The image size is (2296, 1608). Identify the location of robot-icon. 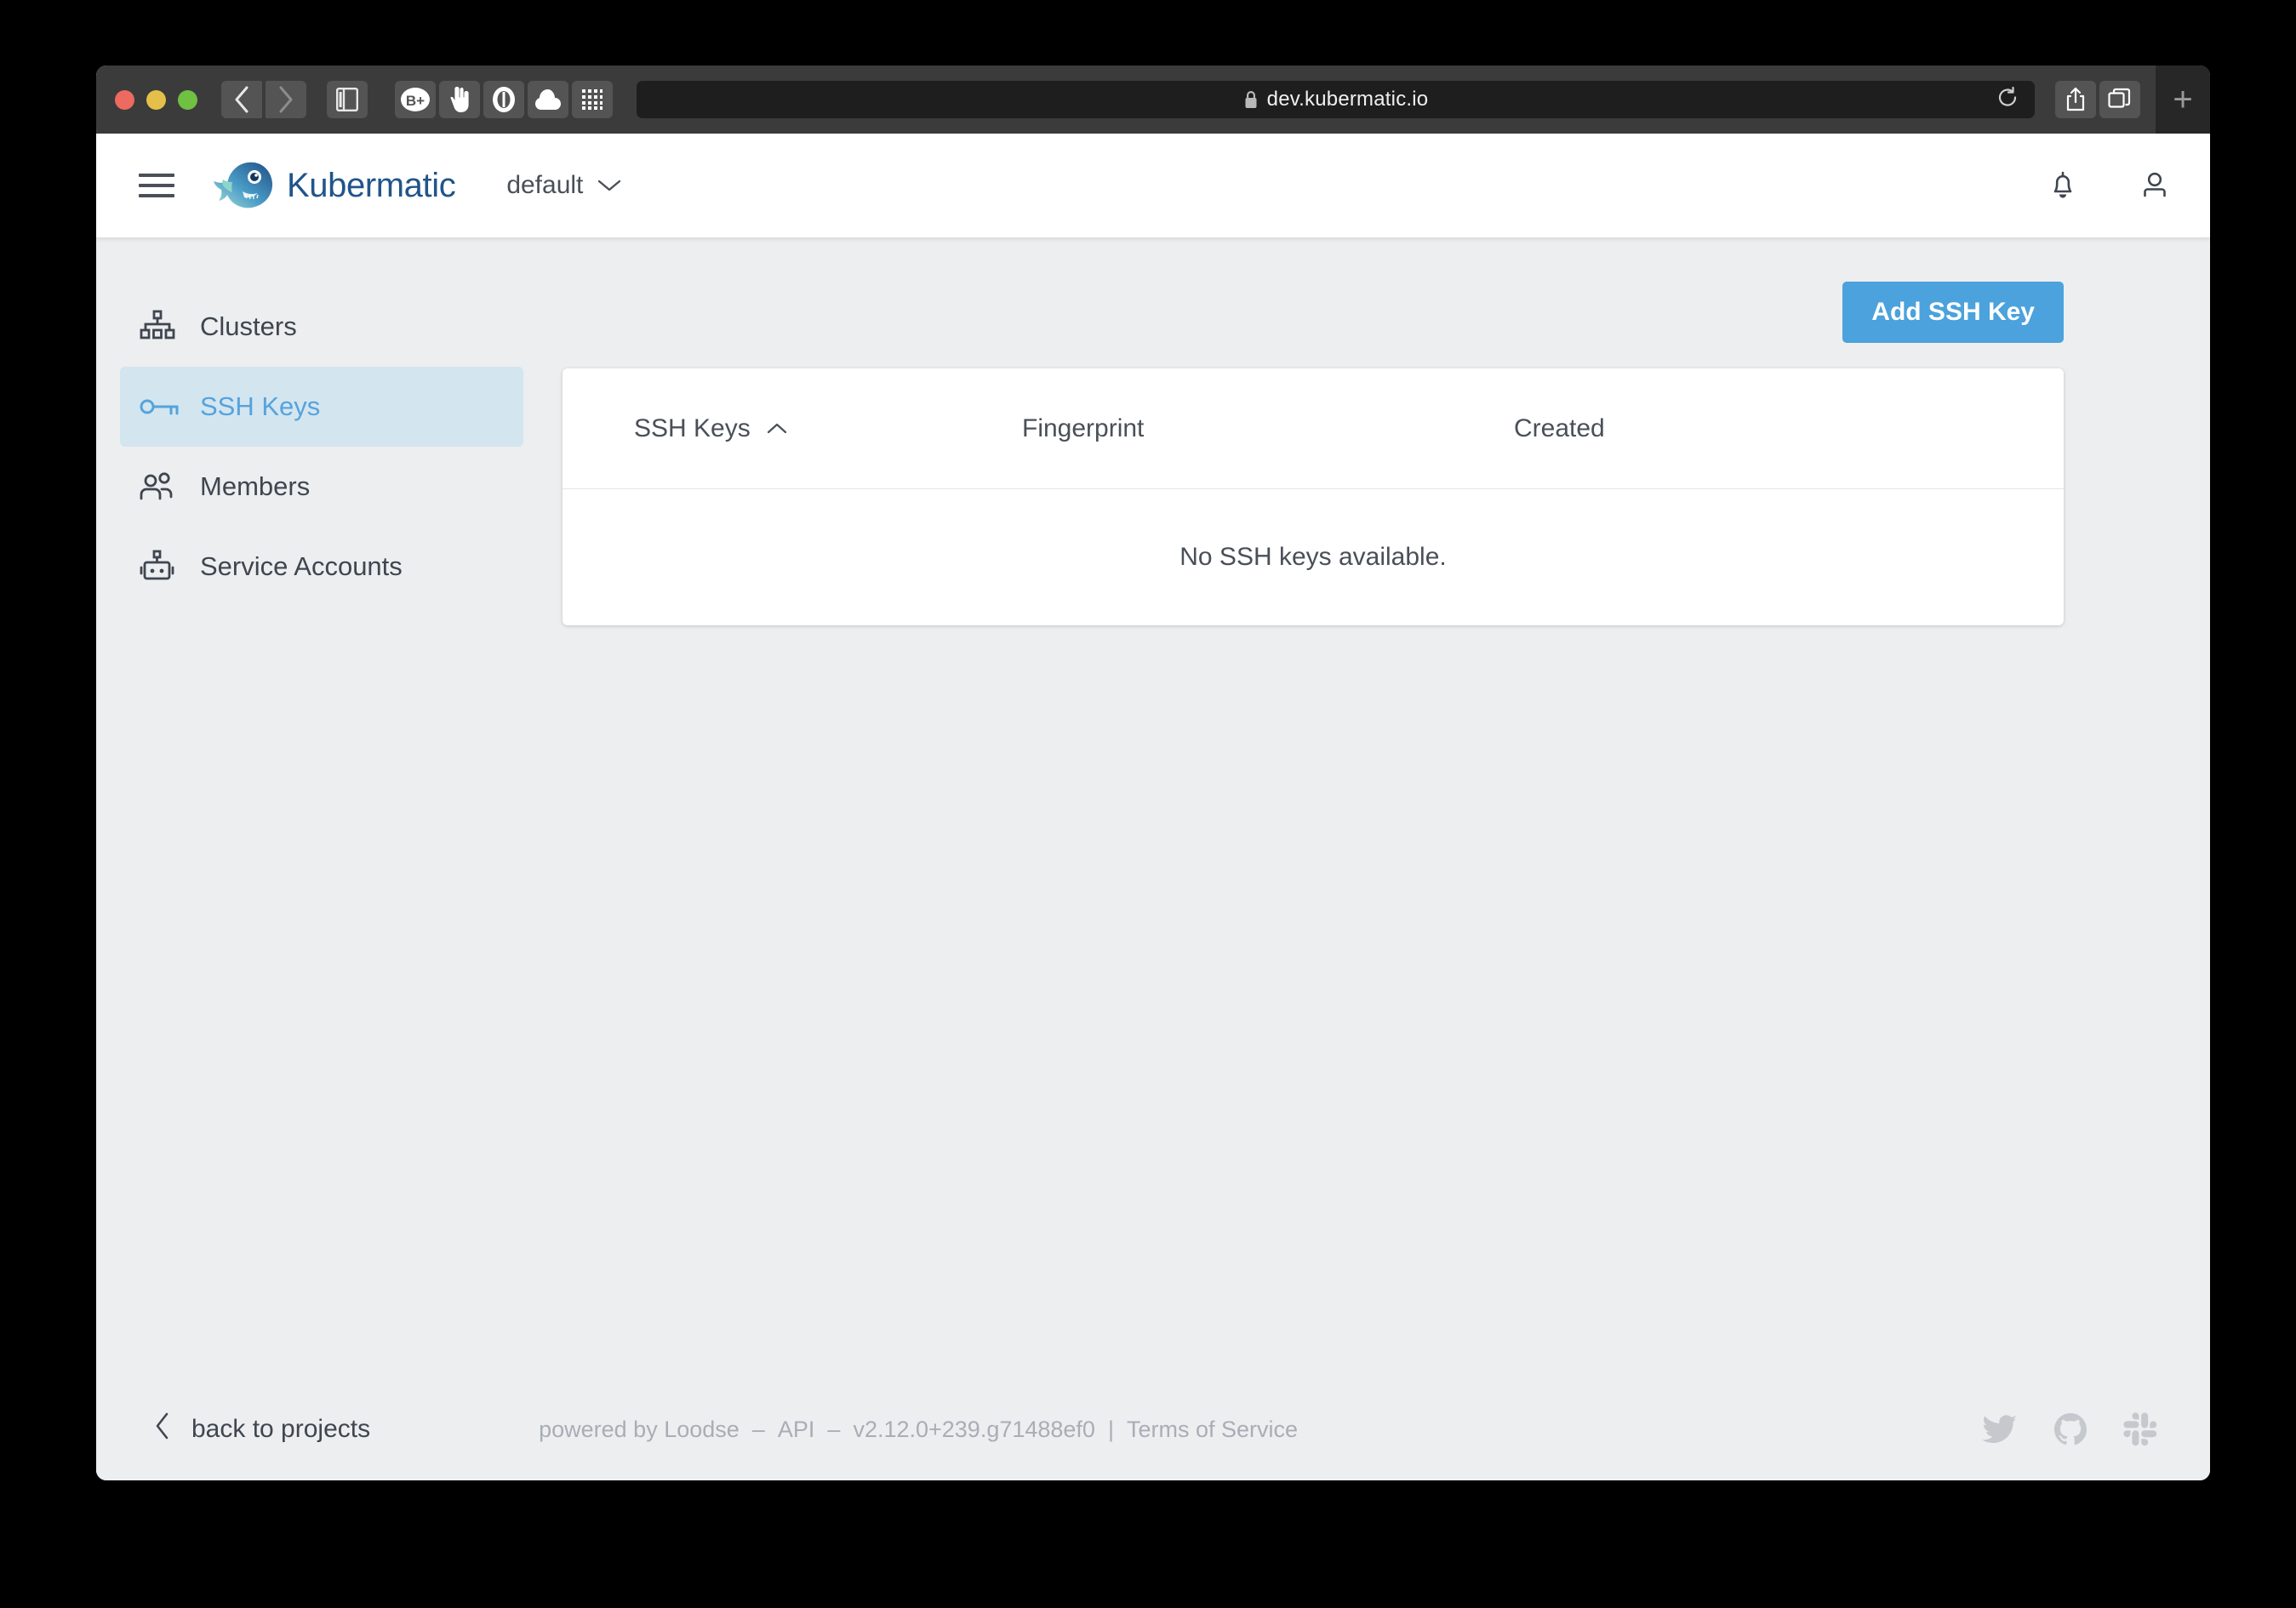
(164, 566).